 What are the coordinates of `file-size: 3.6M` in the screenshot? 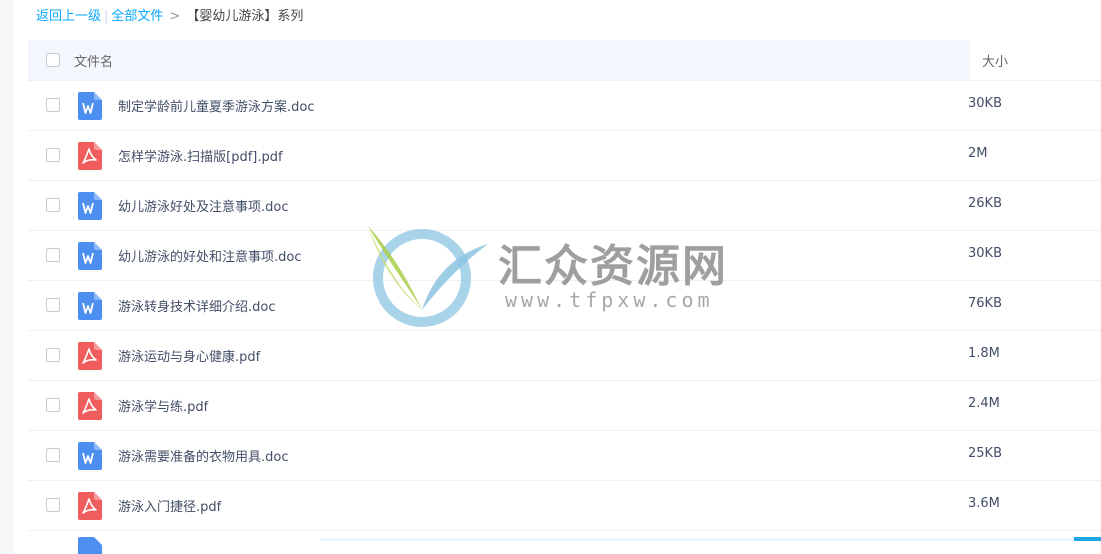 It's located at (984, 503).